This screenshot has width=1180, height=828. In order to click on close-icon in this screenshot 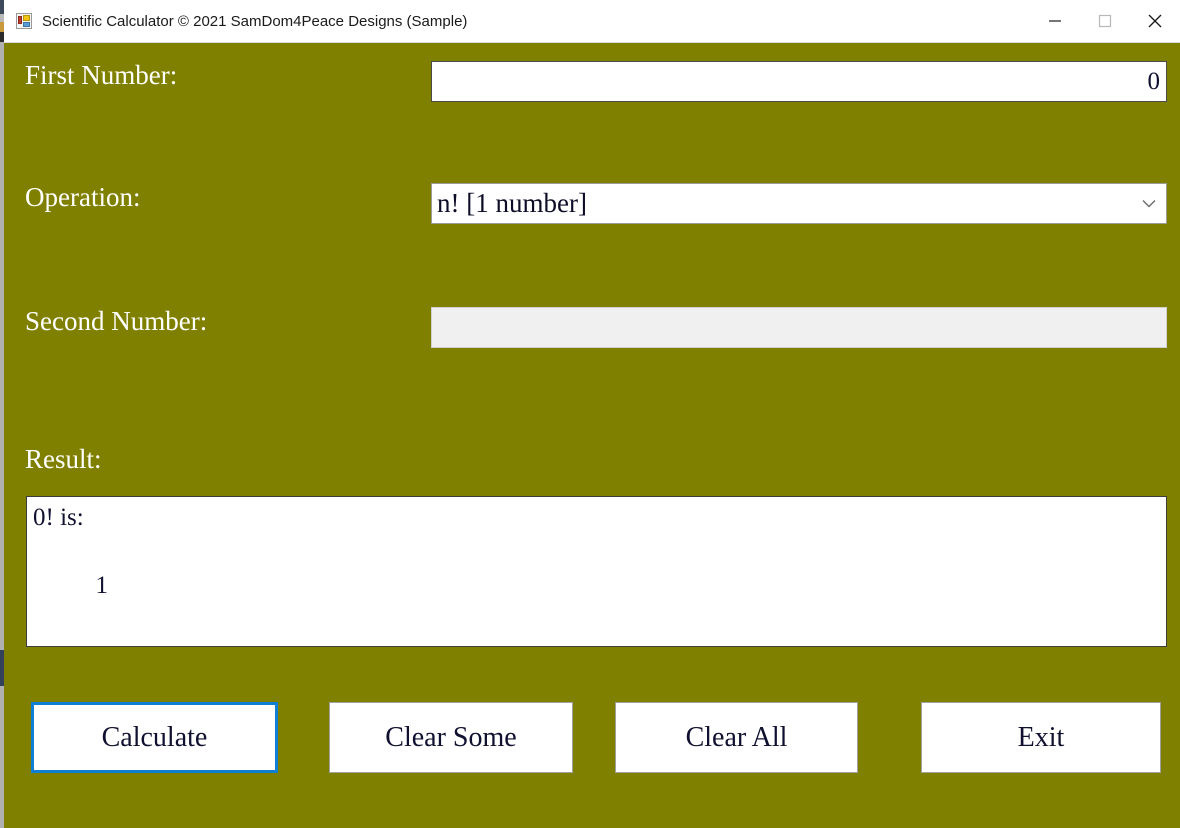, I will do `click(1155, 21)`.